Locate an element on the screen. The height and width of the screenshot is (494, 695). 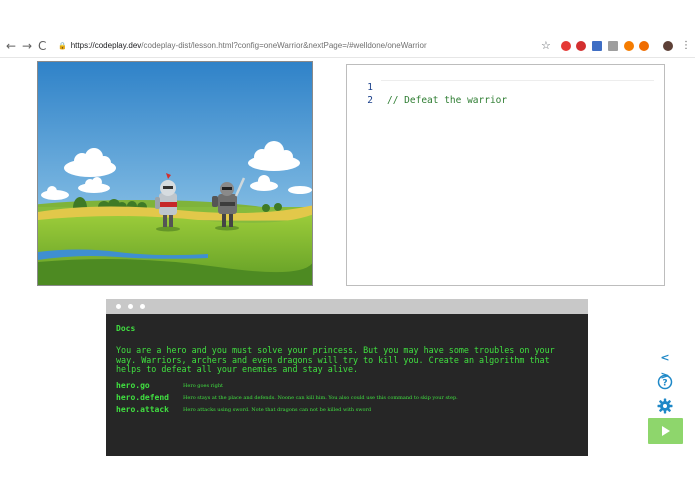
command-name: hero.defend is located at coordinates (142, 397).